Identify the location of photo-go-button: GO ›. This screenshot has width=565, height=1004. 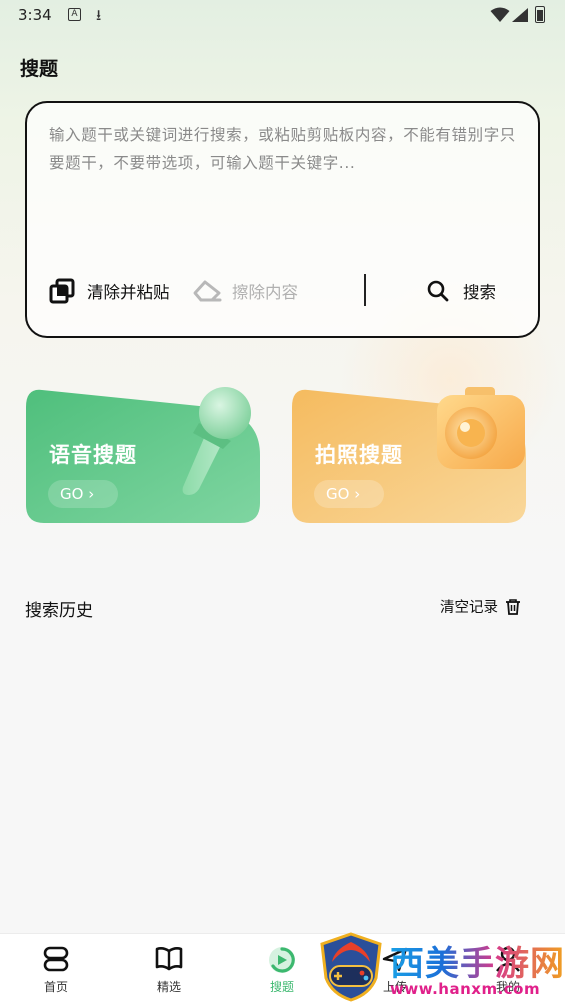
(349, 494).